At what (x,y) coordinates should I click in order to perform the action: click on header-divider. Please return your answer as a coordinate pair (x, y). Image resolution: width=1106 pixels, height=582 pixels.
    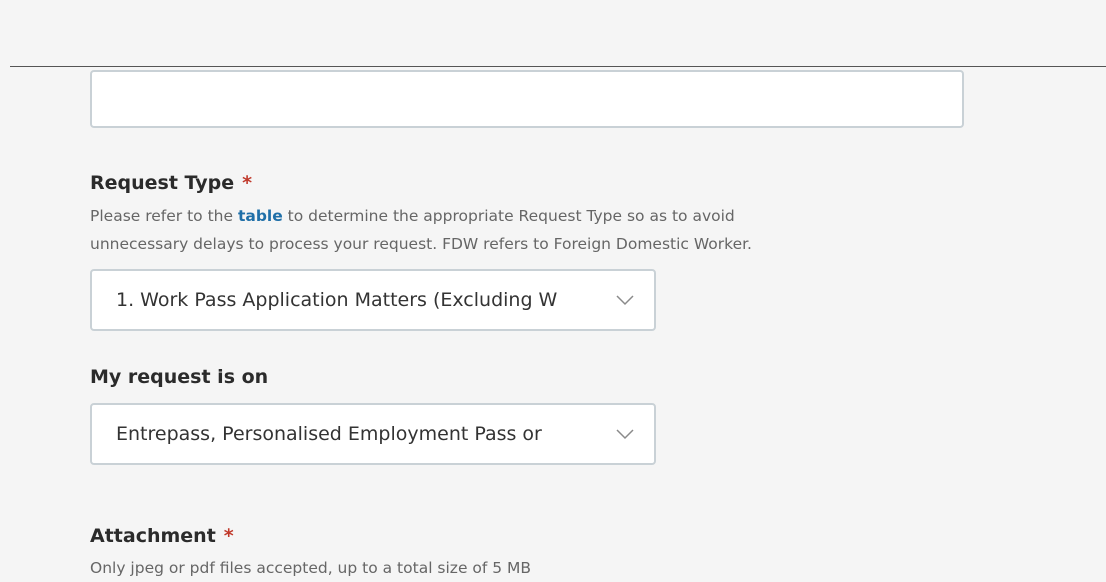
    Looking at the image, I should click on (558, 66).